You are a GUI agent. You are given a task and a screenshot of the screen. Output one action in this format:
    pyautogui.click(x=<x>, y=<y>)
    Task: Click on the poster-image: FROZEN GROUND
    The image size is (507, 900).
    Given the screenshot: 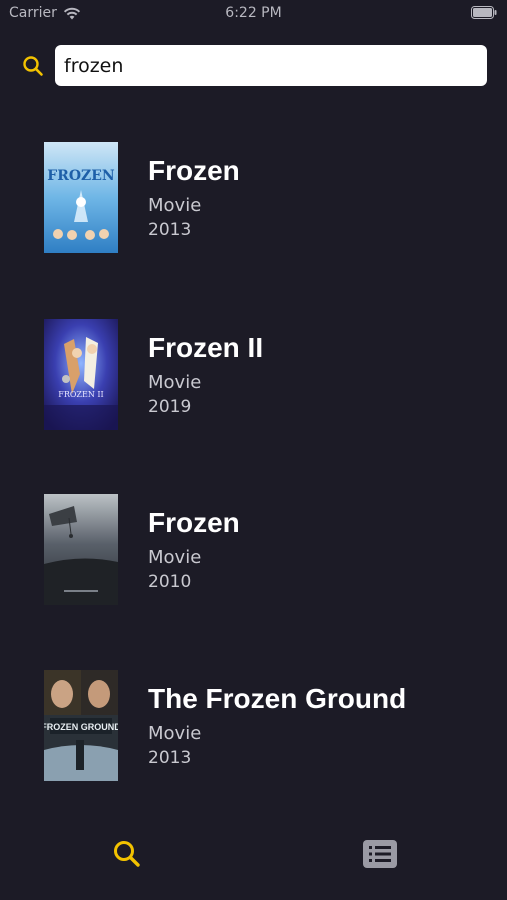 What is the action you would take?
    pyautogui.click(x=81, y=725)
    